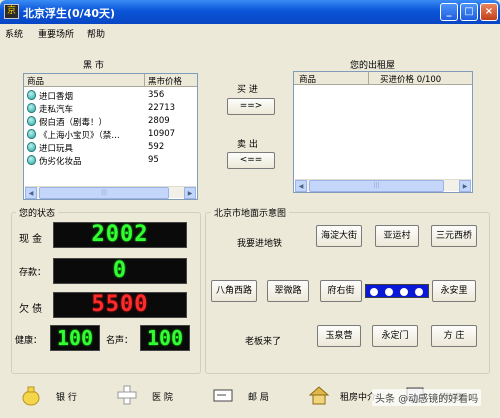 The width and height of the screenshot is (500, 418). I want to click on station-sanyuanxiqiao: 三元西桥, so click(454, 236).